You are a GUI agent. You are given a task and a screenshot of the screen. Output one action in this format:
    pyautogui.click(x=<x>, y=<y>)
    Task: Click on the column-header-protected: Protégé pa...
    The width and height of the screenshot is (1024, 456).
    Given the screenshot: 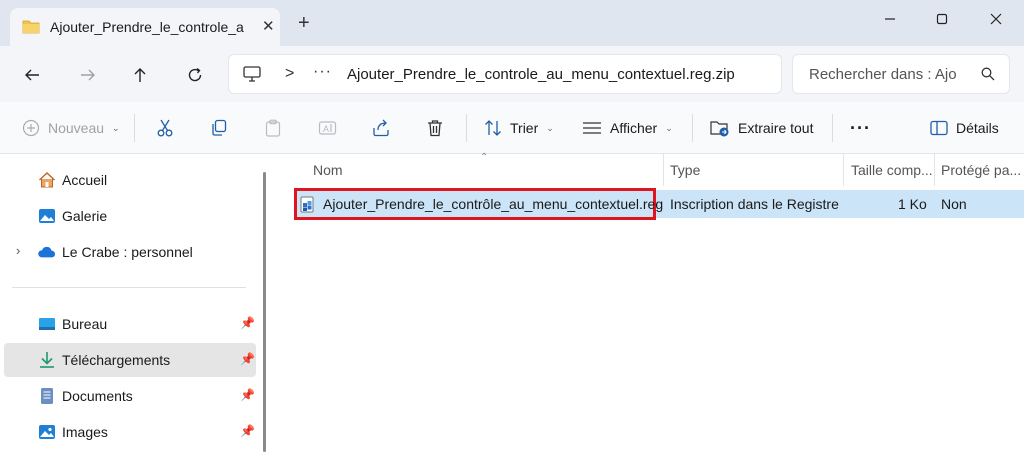 What is the action you would take?
    pyautogui.click(x=982, y=170)
    